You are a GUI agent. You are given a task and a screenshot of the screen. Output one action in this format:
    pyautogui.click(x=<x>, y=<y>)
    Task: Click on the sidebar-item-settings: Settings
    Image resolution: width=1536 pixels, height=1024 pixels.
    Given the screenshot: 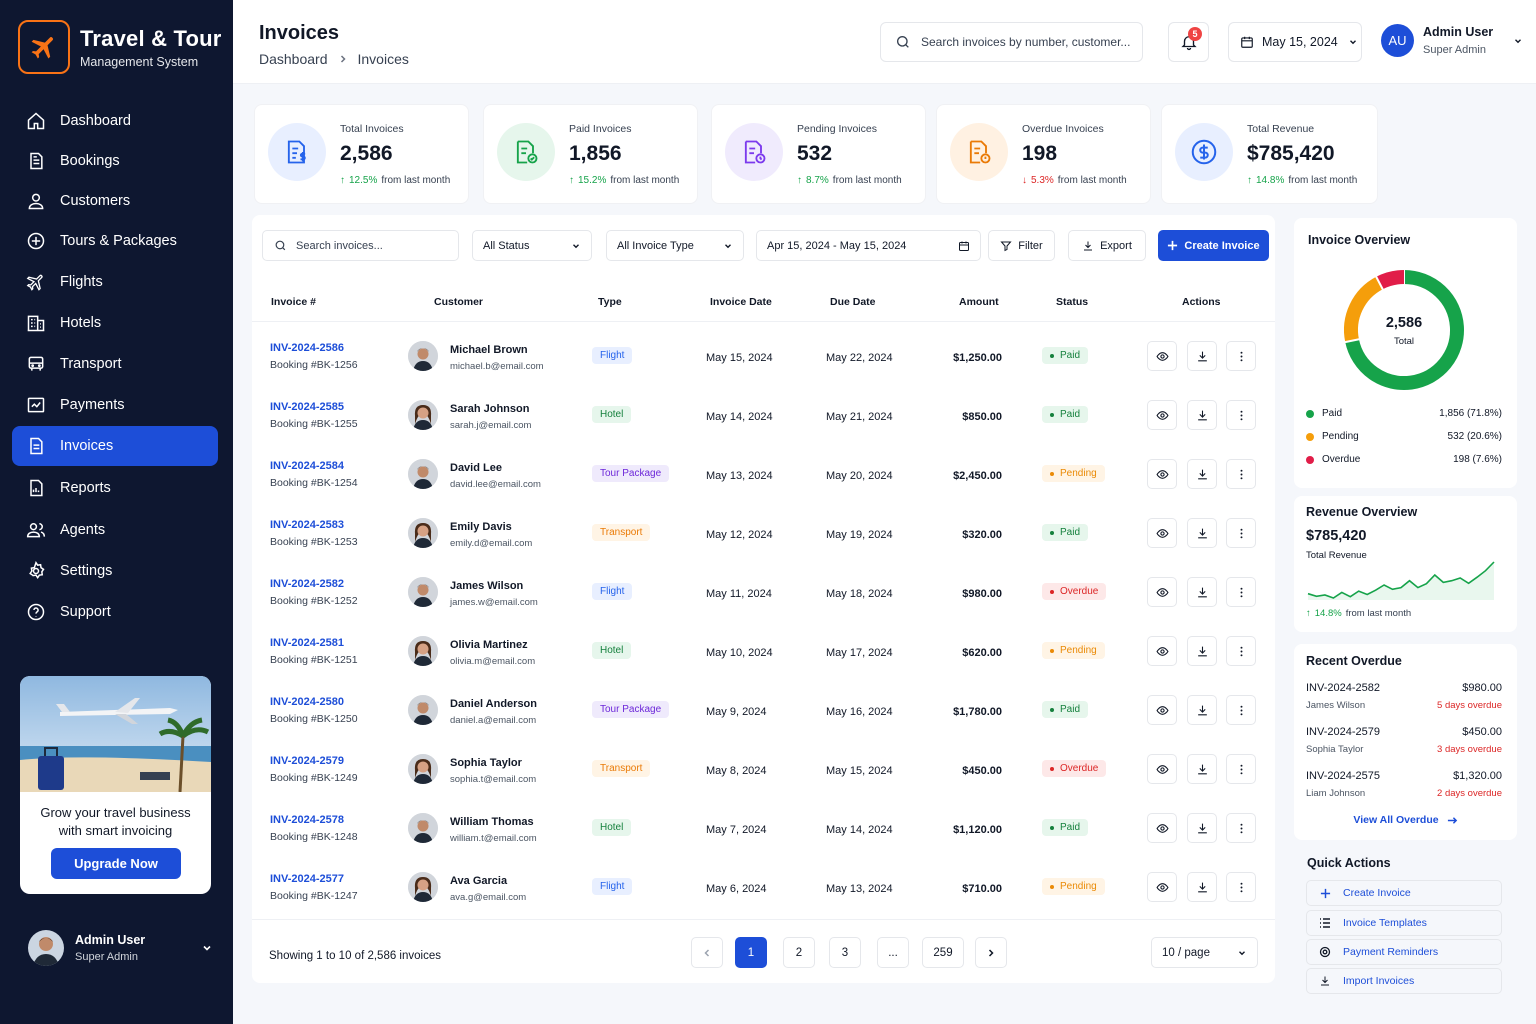 What is the action you would take?
    pyautogui.click(x=115, y=571)
    